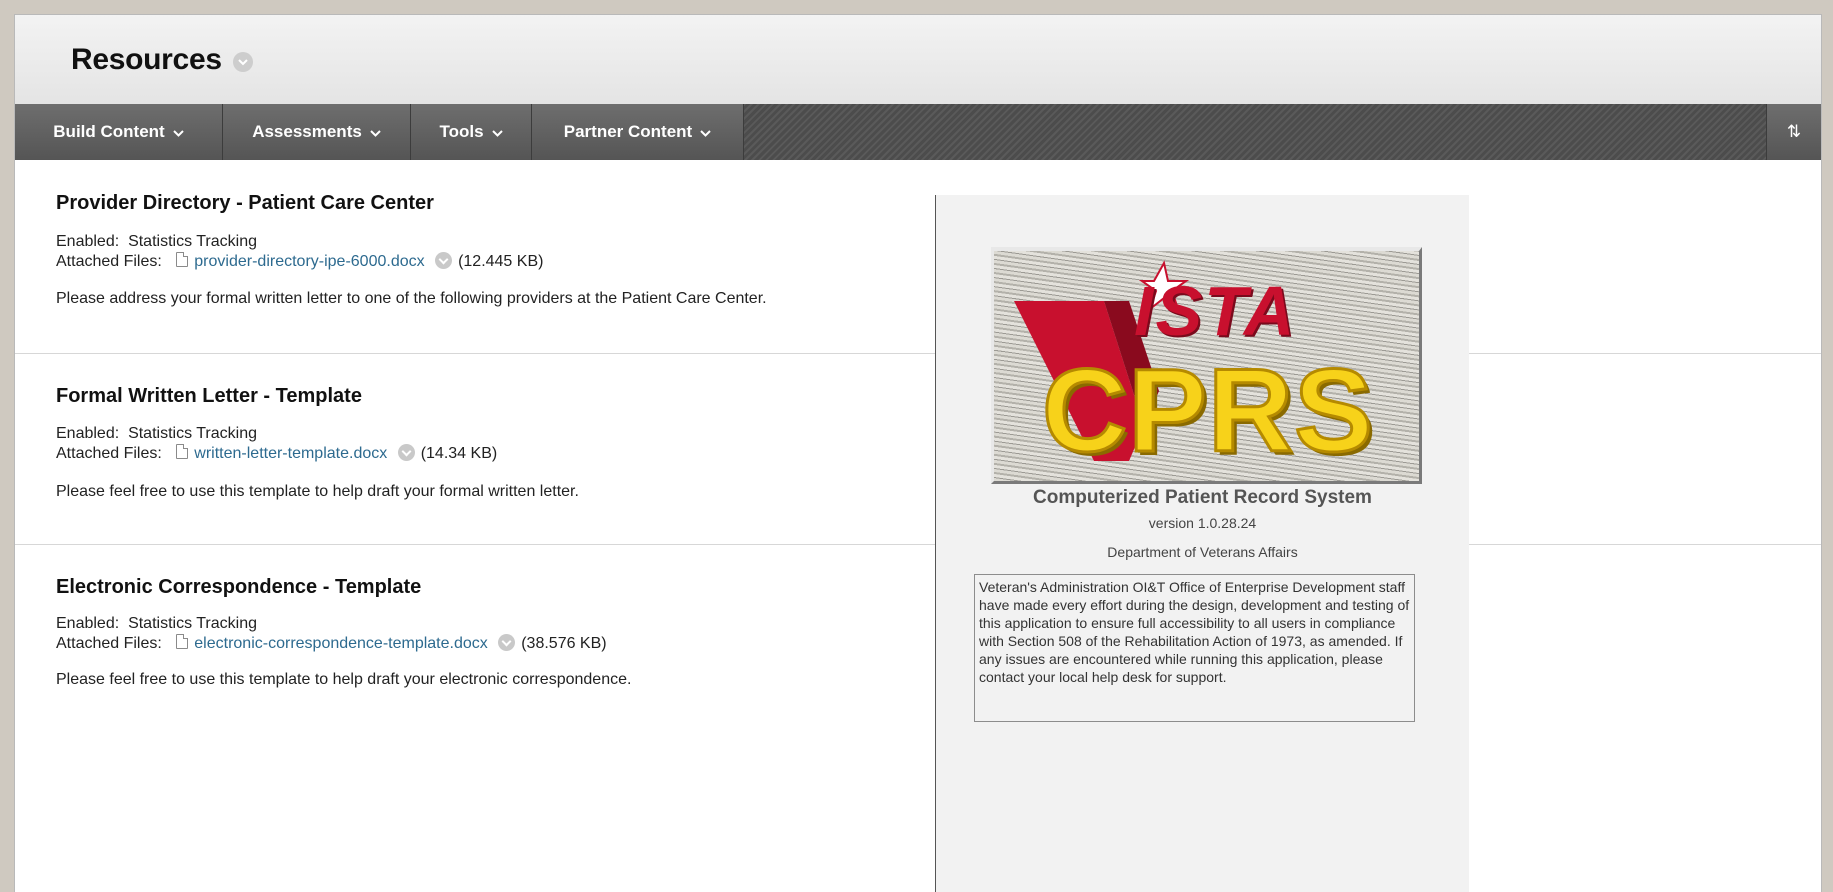 Image resolution: width=1833 pixels, height=892 pixels. What do you see at coordinates (1215, 311) in the screenshot?
I see `logo-ista-text: ISTA` at bounding box center [1215, 311].